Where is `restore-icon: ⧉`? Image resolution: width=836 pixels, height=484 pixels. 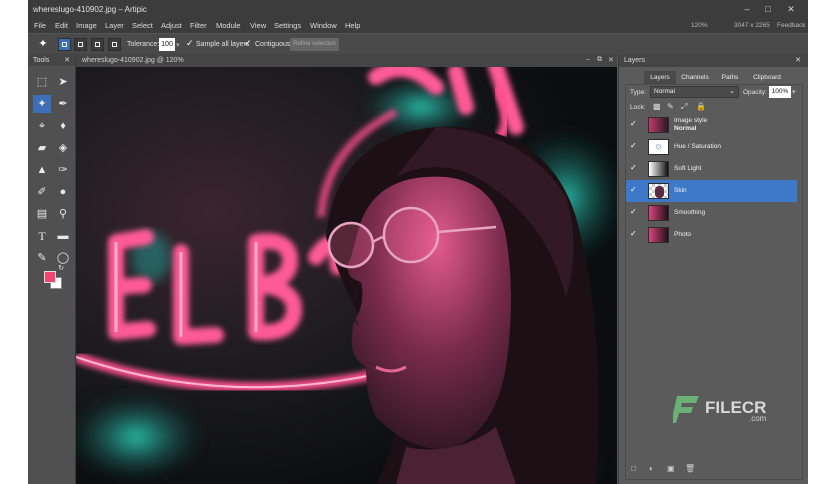
restore-icon: ⧉ is located at coordinates (599, 60).